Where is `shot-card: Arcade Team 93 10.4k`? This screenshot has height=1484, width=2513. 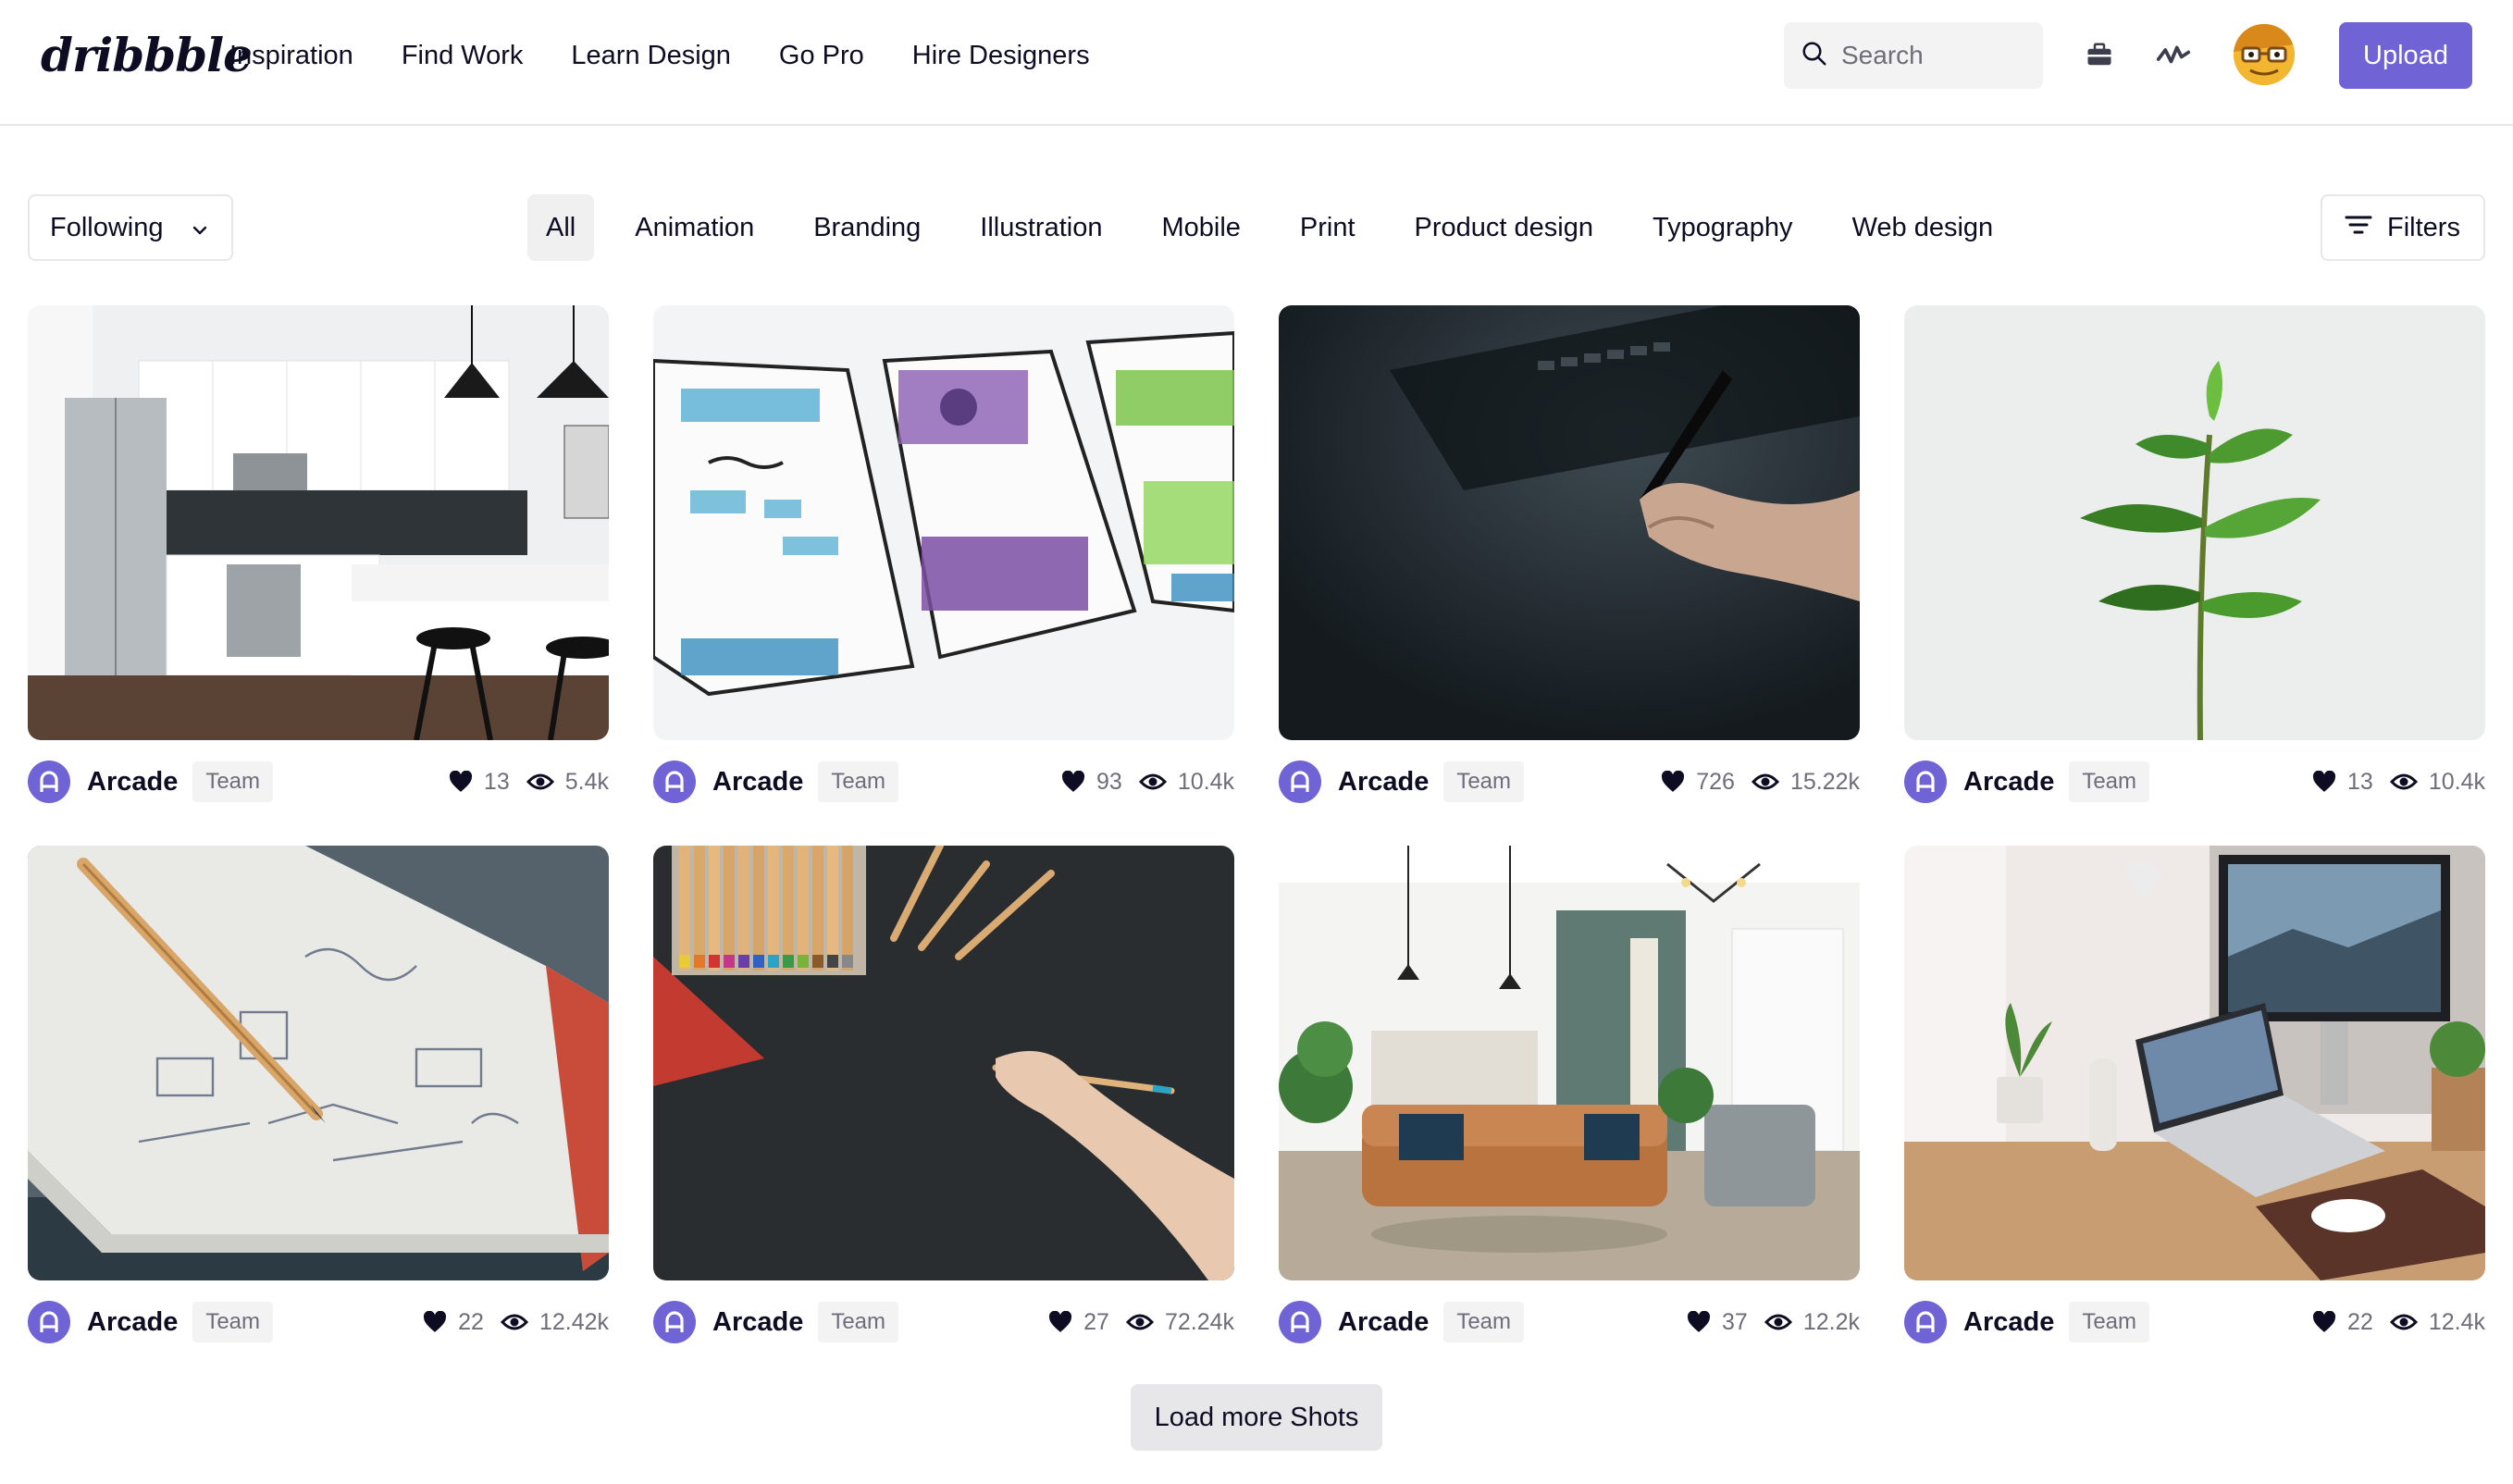 shot-card: Arcade Team 93 10.4k is located at coordinates (943, 554).